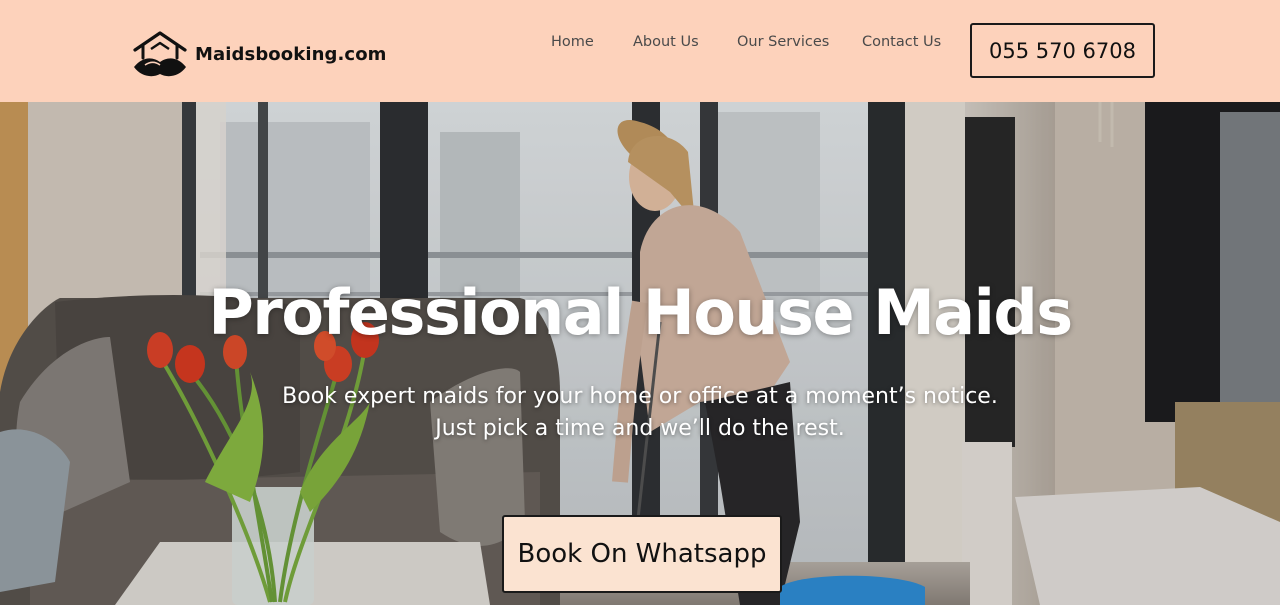 The width and height of the screenshot is (1280, 605). Describe the element at coordinates (640, 428) in the screenshot. I see `hero-subtitle-line-2: Just pick a time and we’ll do the rest.` at that location.